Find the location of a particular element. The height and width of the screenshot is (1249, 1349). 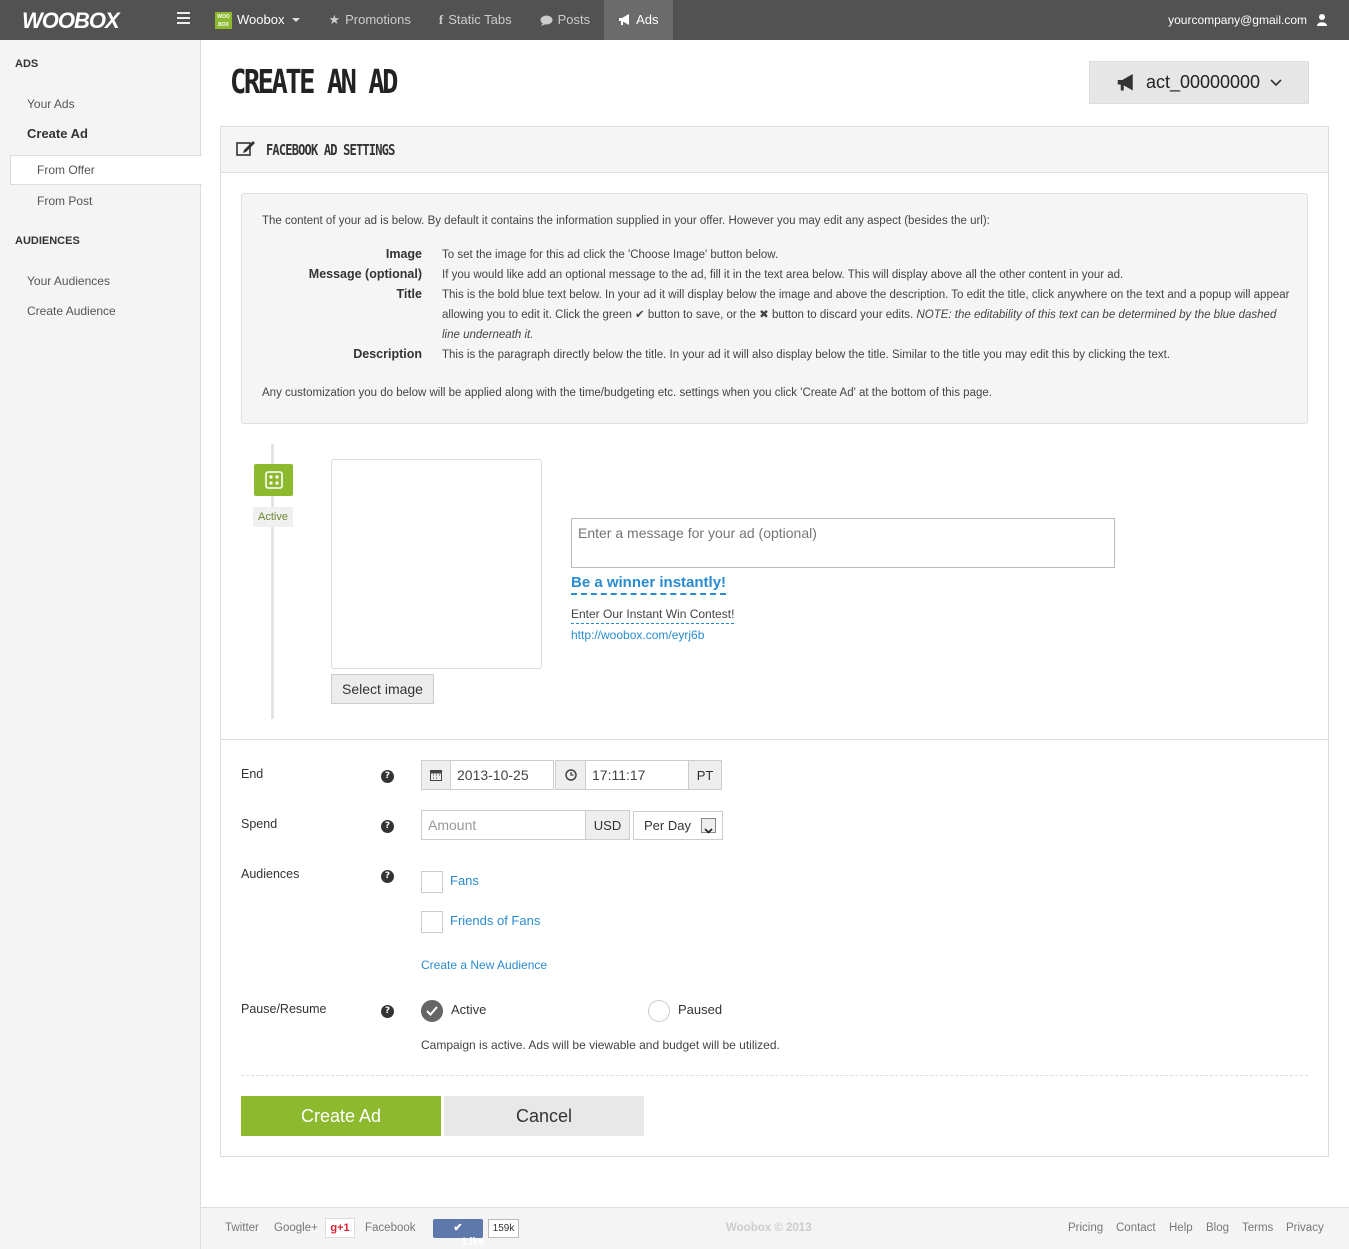

create-audience-link: Create a New Audience is located at coordinates (484, 965).